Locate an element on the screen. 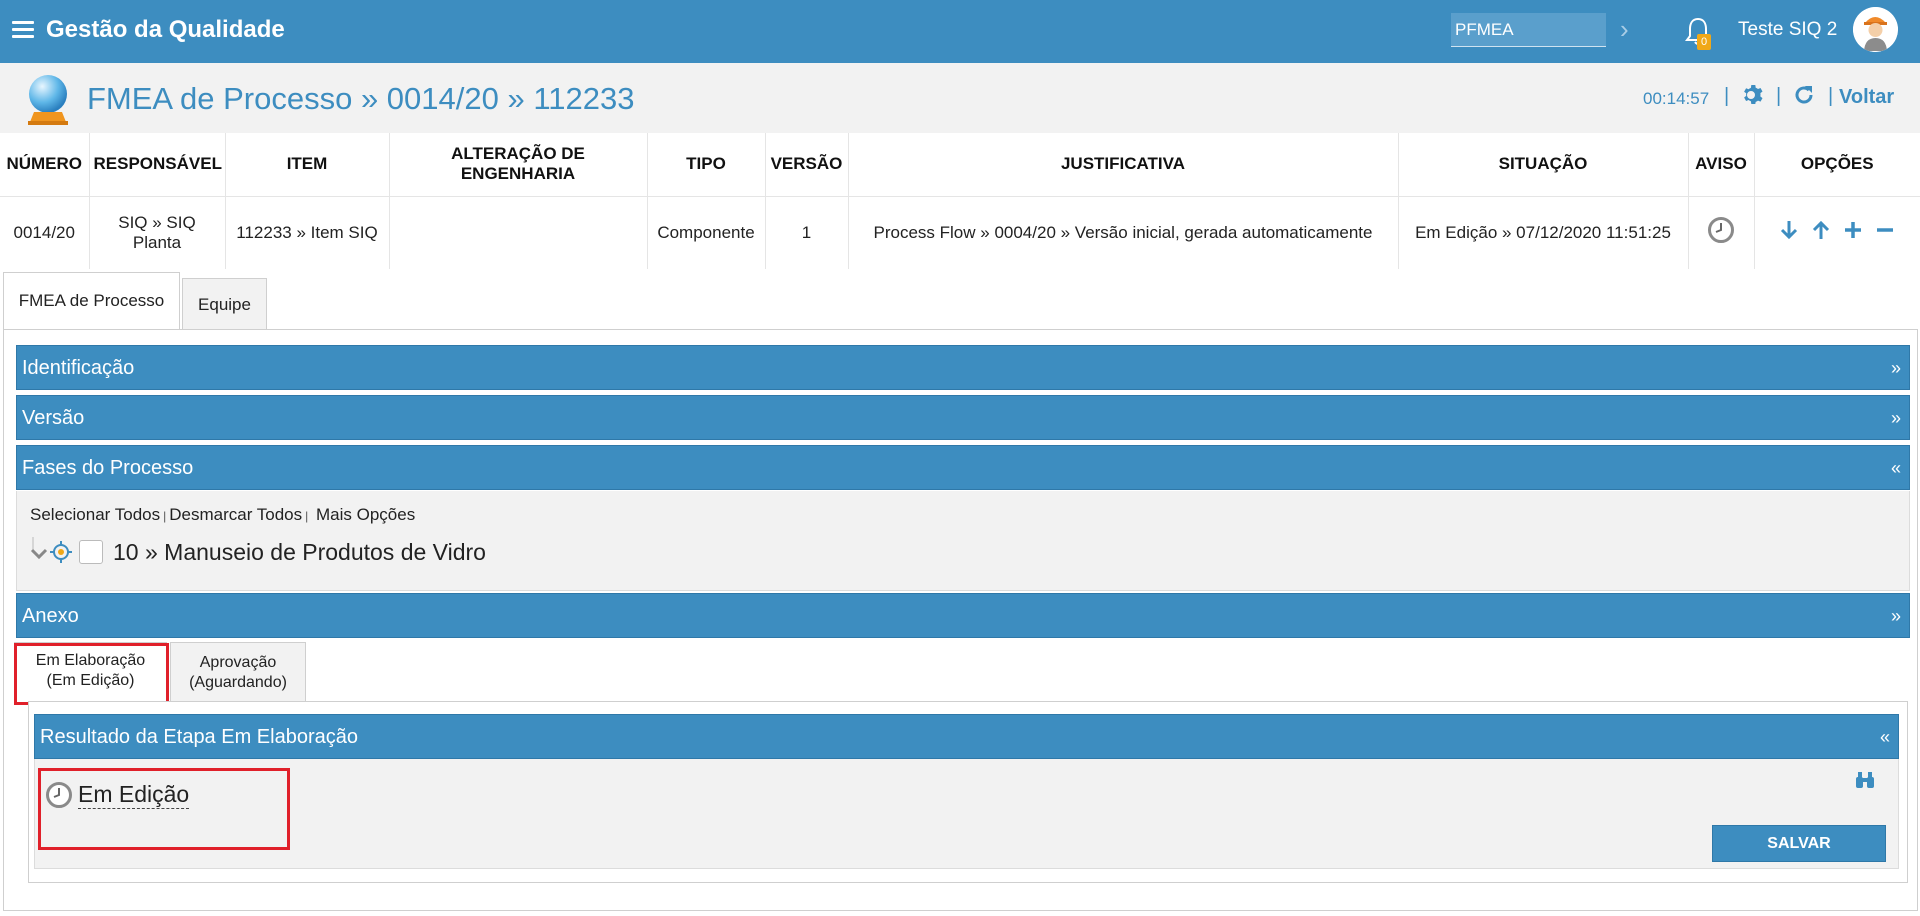 Image resolution: width=1920 pixels, height=916 pixels. arrow-down-icon is located at coordinates (1789, 230).